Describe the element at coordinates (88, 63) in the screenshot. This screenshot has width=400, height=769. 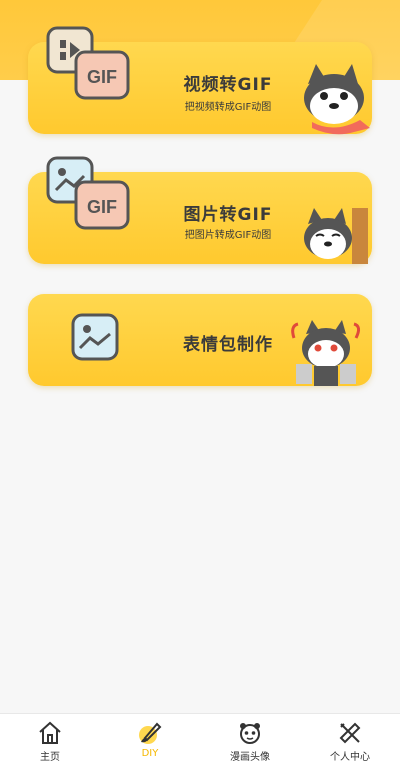
I see `video-to-gif-icon` at that location.